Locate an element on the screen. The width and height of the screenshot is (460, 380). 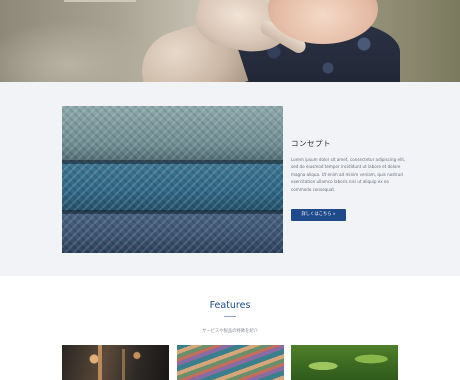
hero-background is located at coordinates (80, 51).